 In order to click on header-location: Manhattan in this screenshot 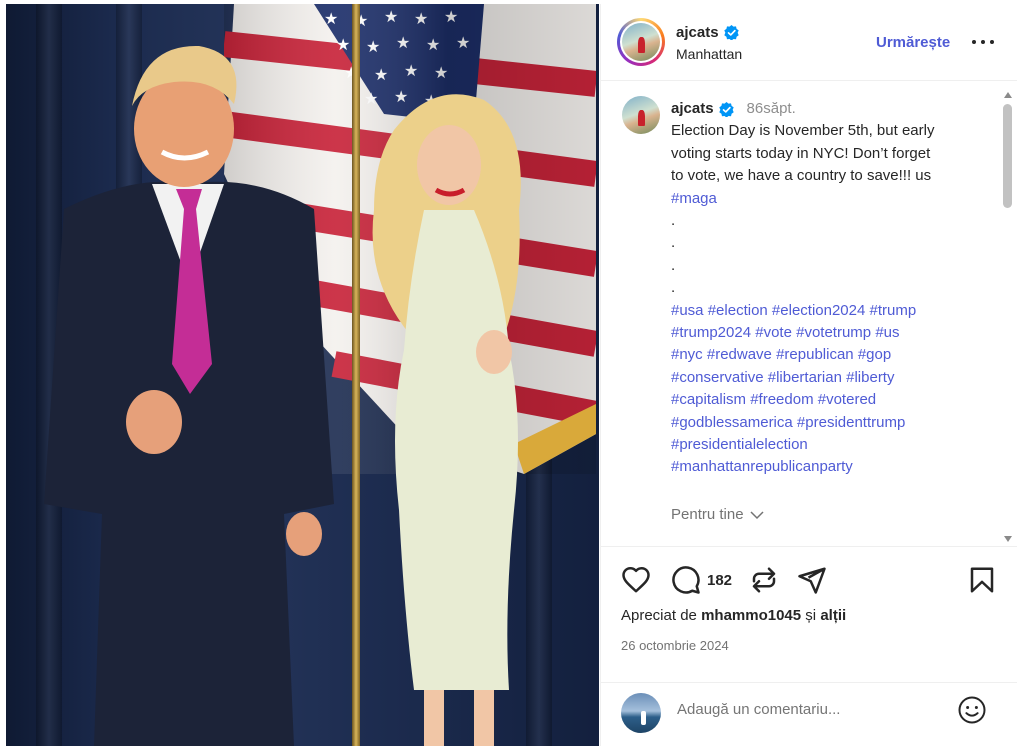, I will do `click(709, 54)`.